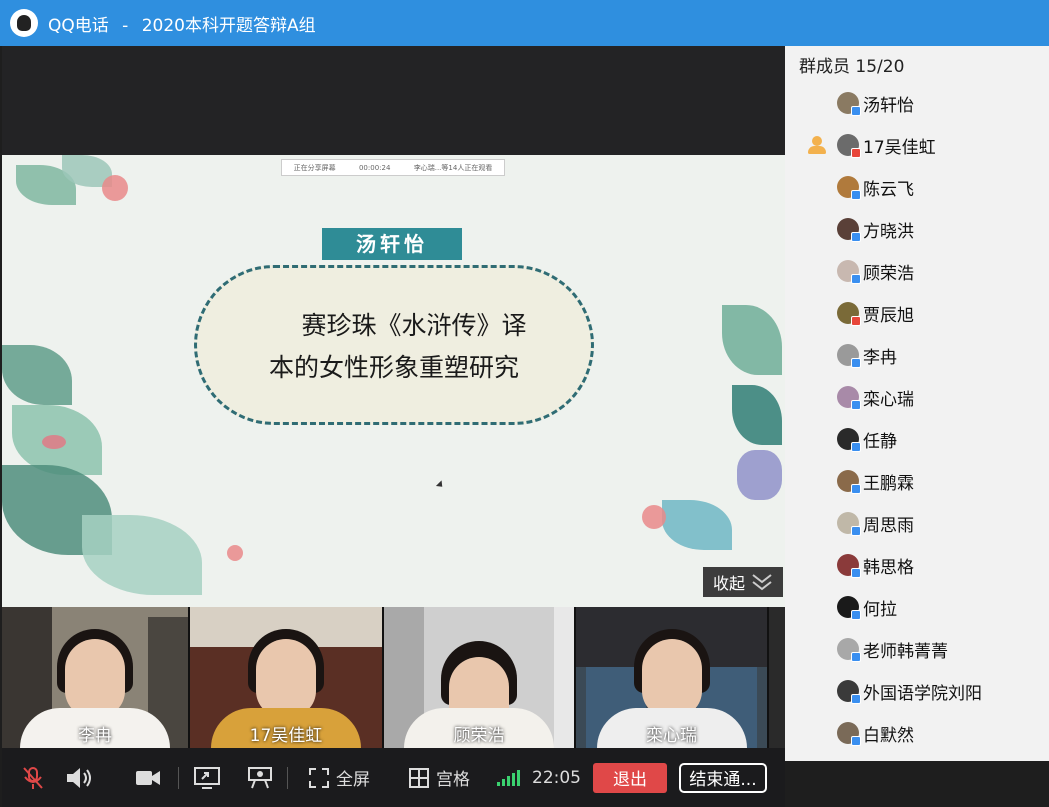 This screenshot has height=807, width=1049. I want to click on camera-icon, so click(148, 778).